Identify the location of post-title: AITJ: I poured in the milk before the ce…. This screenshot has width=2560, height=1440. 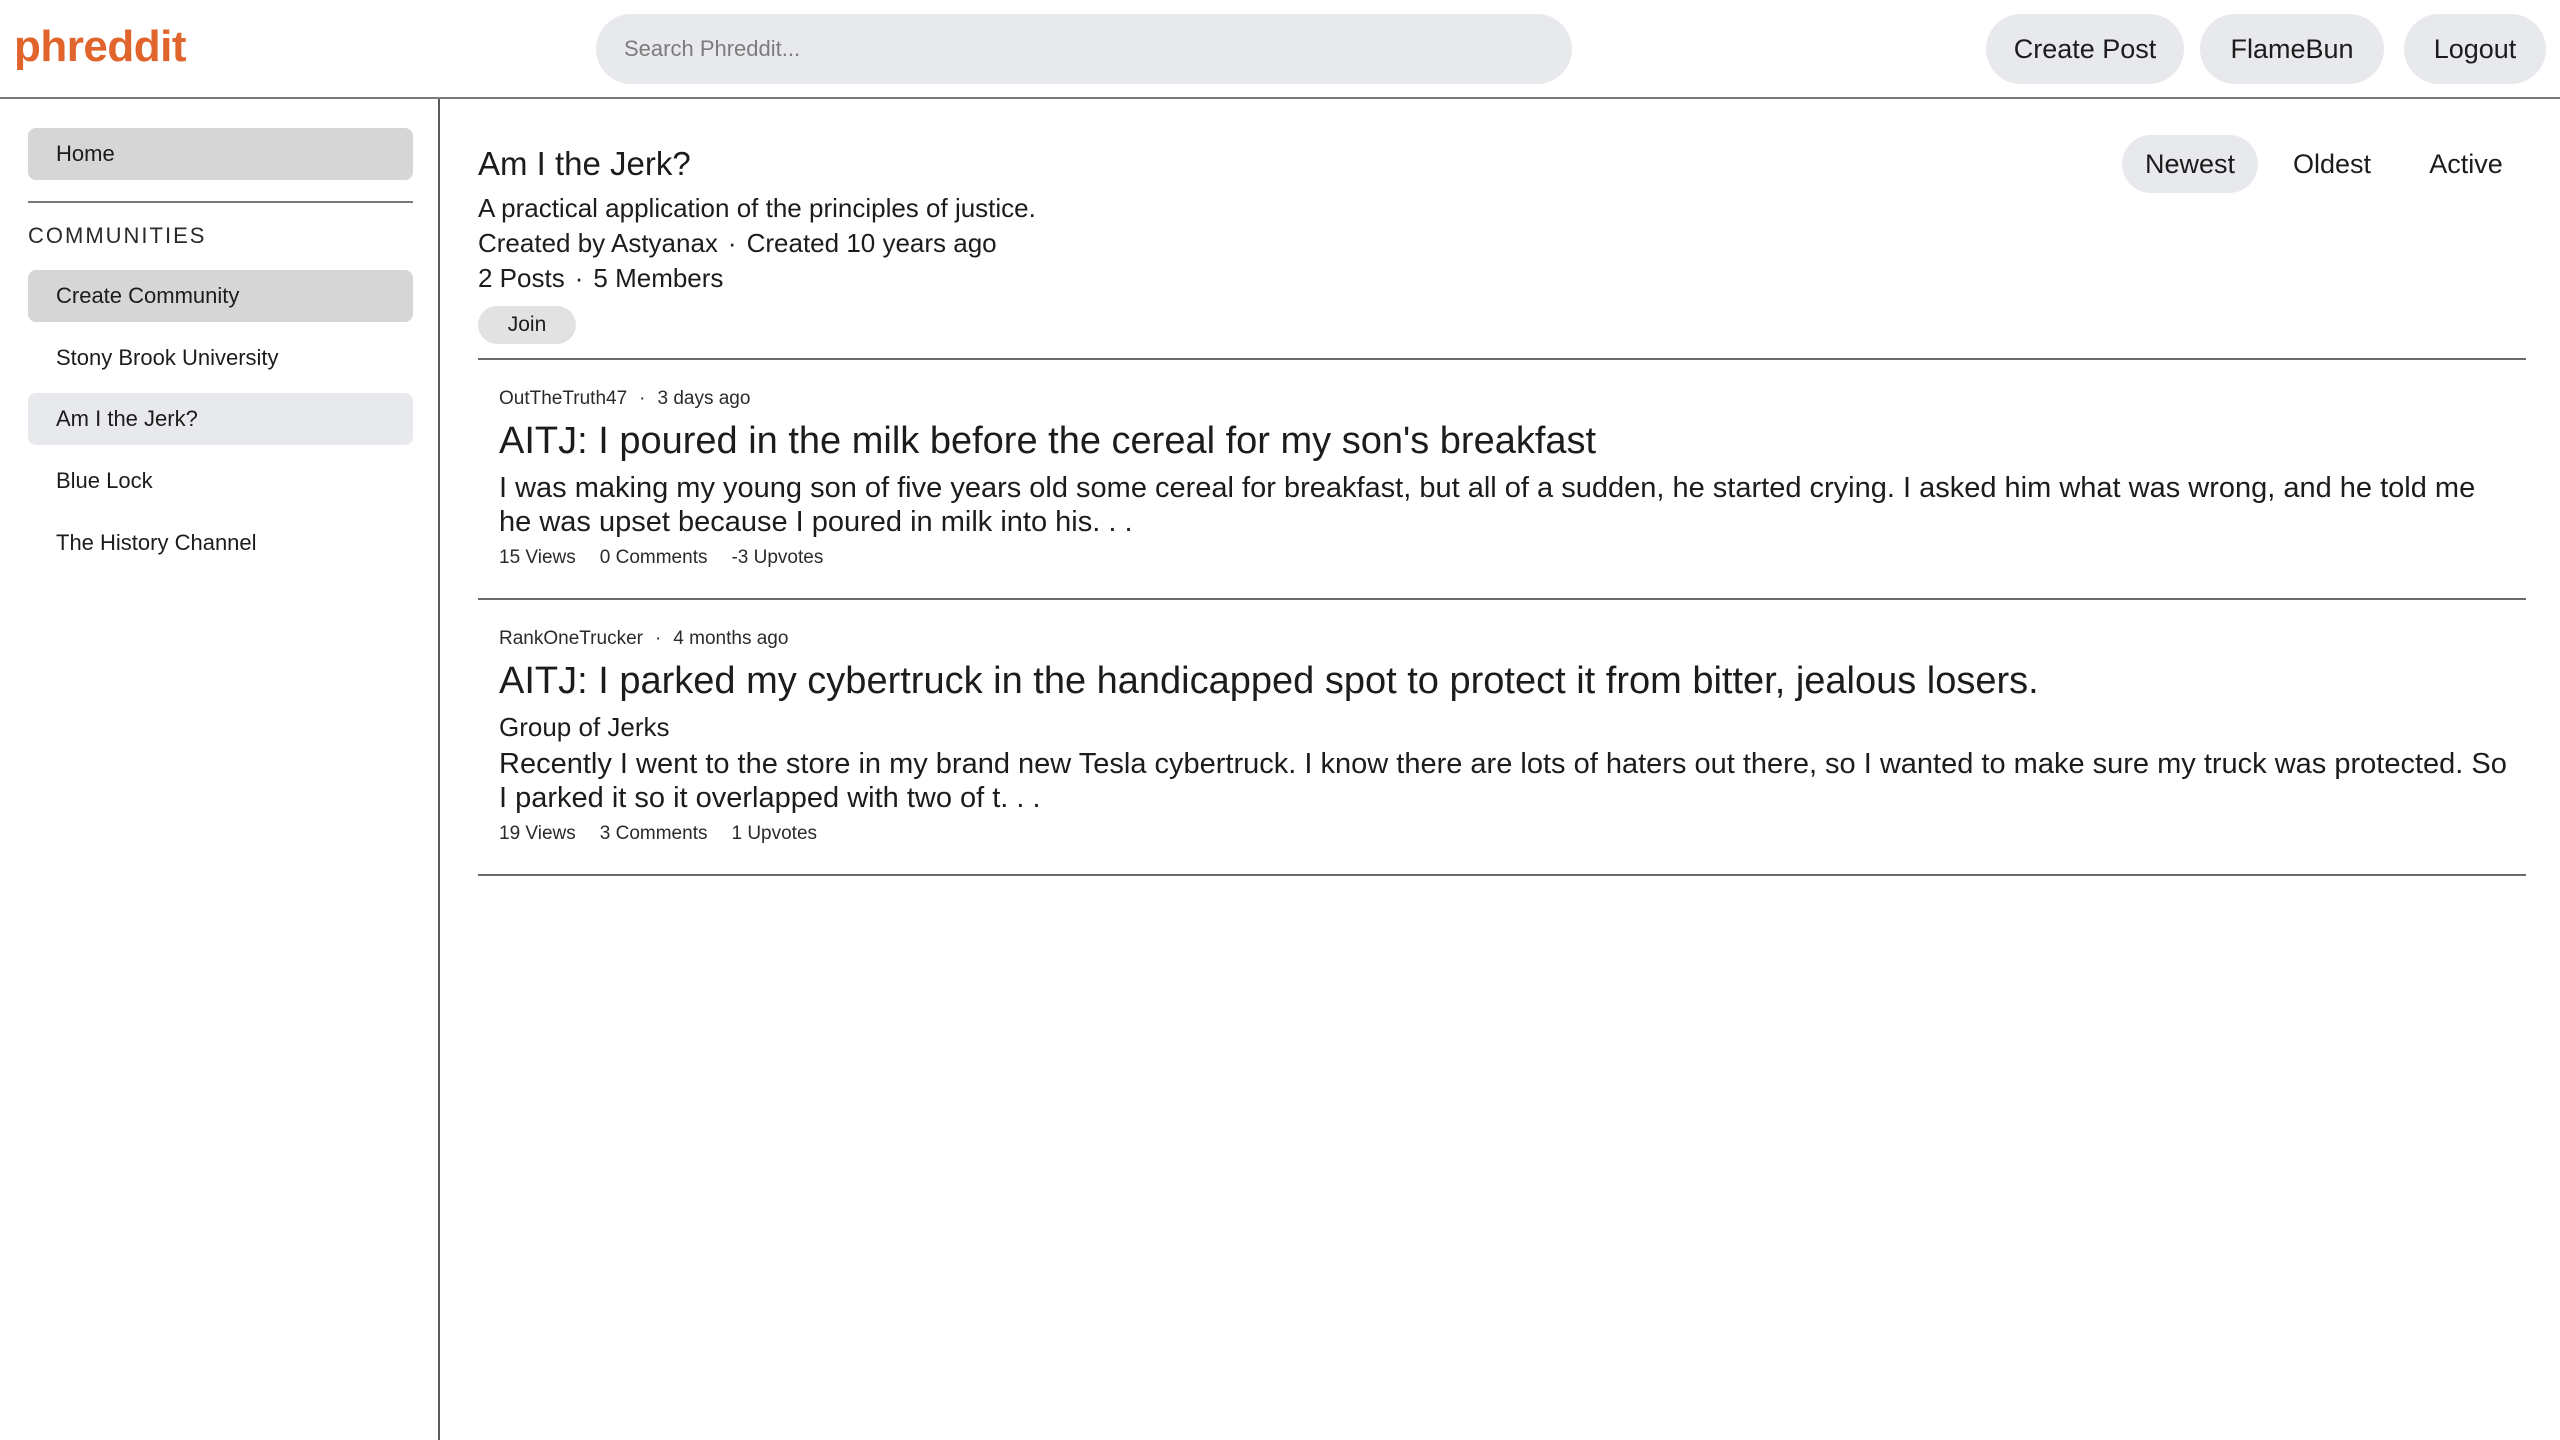
(1047, 441).